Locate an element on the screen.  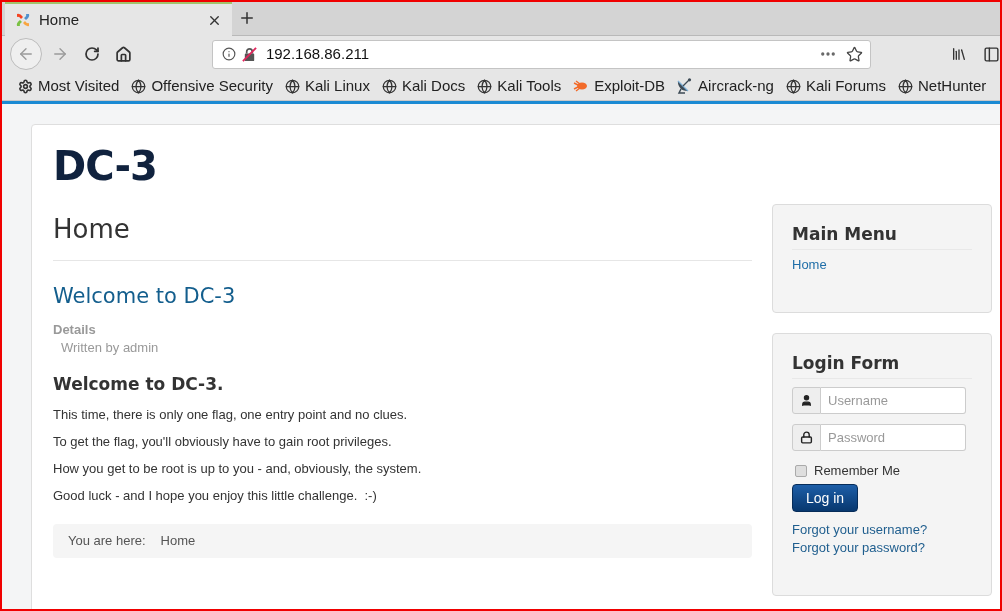
paragraph: To get the flag, you'll obviously have to gain root privileges. is located at coordinates (223, 442).